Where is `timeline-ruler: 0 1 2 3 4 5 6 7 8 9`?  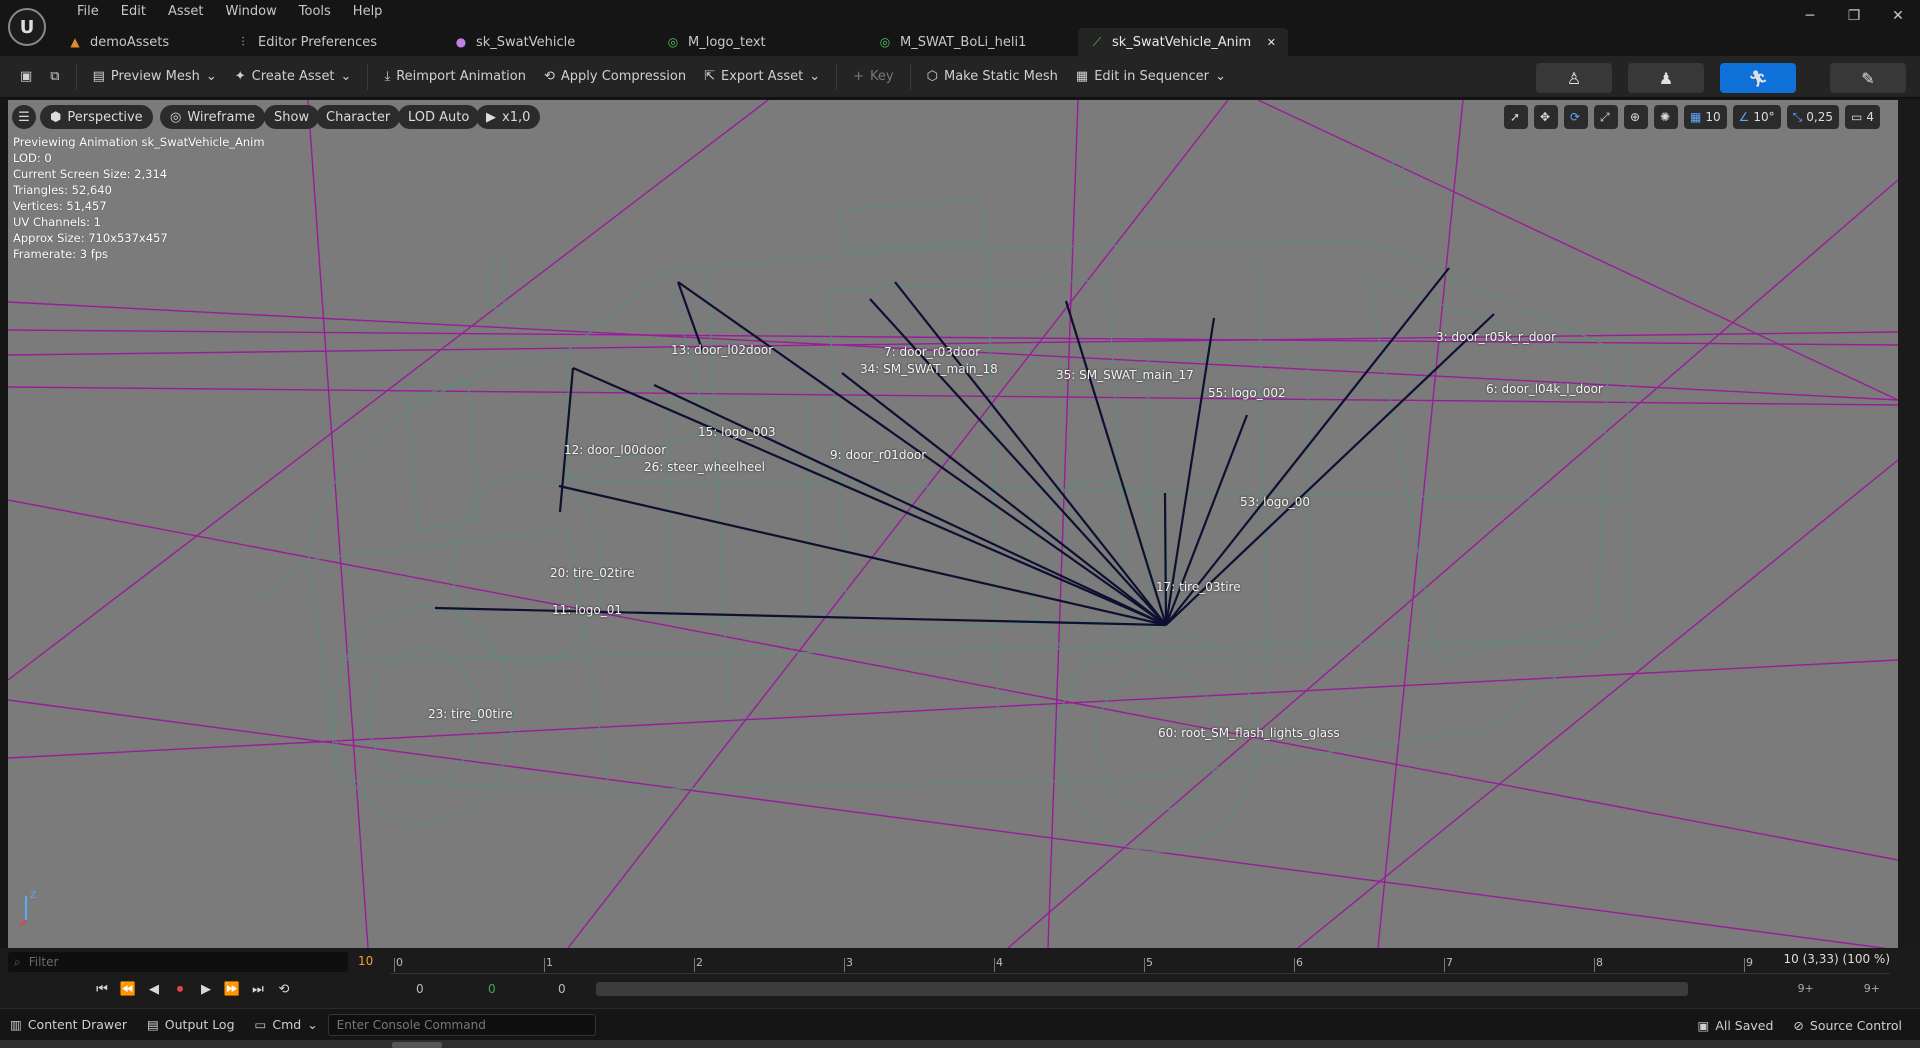
timeline-ruler: 0 1 2 3 4 5 6 7 8 9 is located at coordinates (1140, 962).